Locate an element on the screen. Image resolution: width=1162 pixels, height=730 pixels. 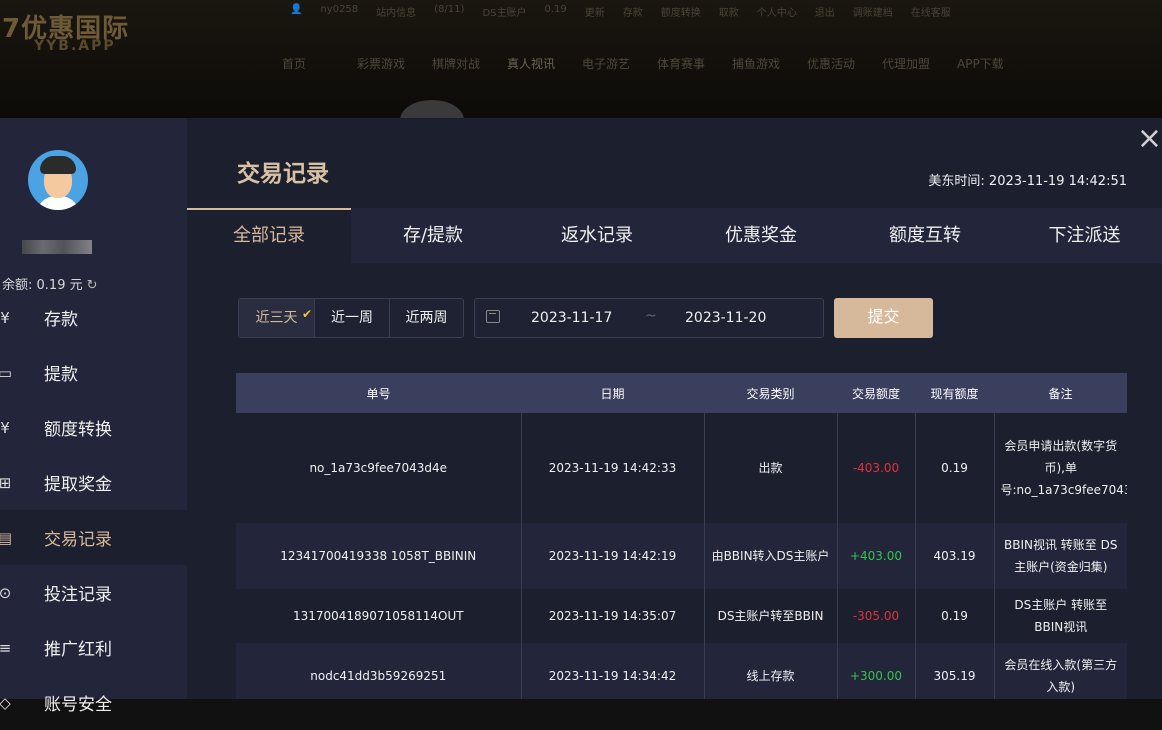
nav-item: 首页 is located at coordinates (319, 63).